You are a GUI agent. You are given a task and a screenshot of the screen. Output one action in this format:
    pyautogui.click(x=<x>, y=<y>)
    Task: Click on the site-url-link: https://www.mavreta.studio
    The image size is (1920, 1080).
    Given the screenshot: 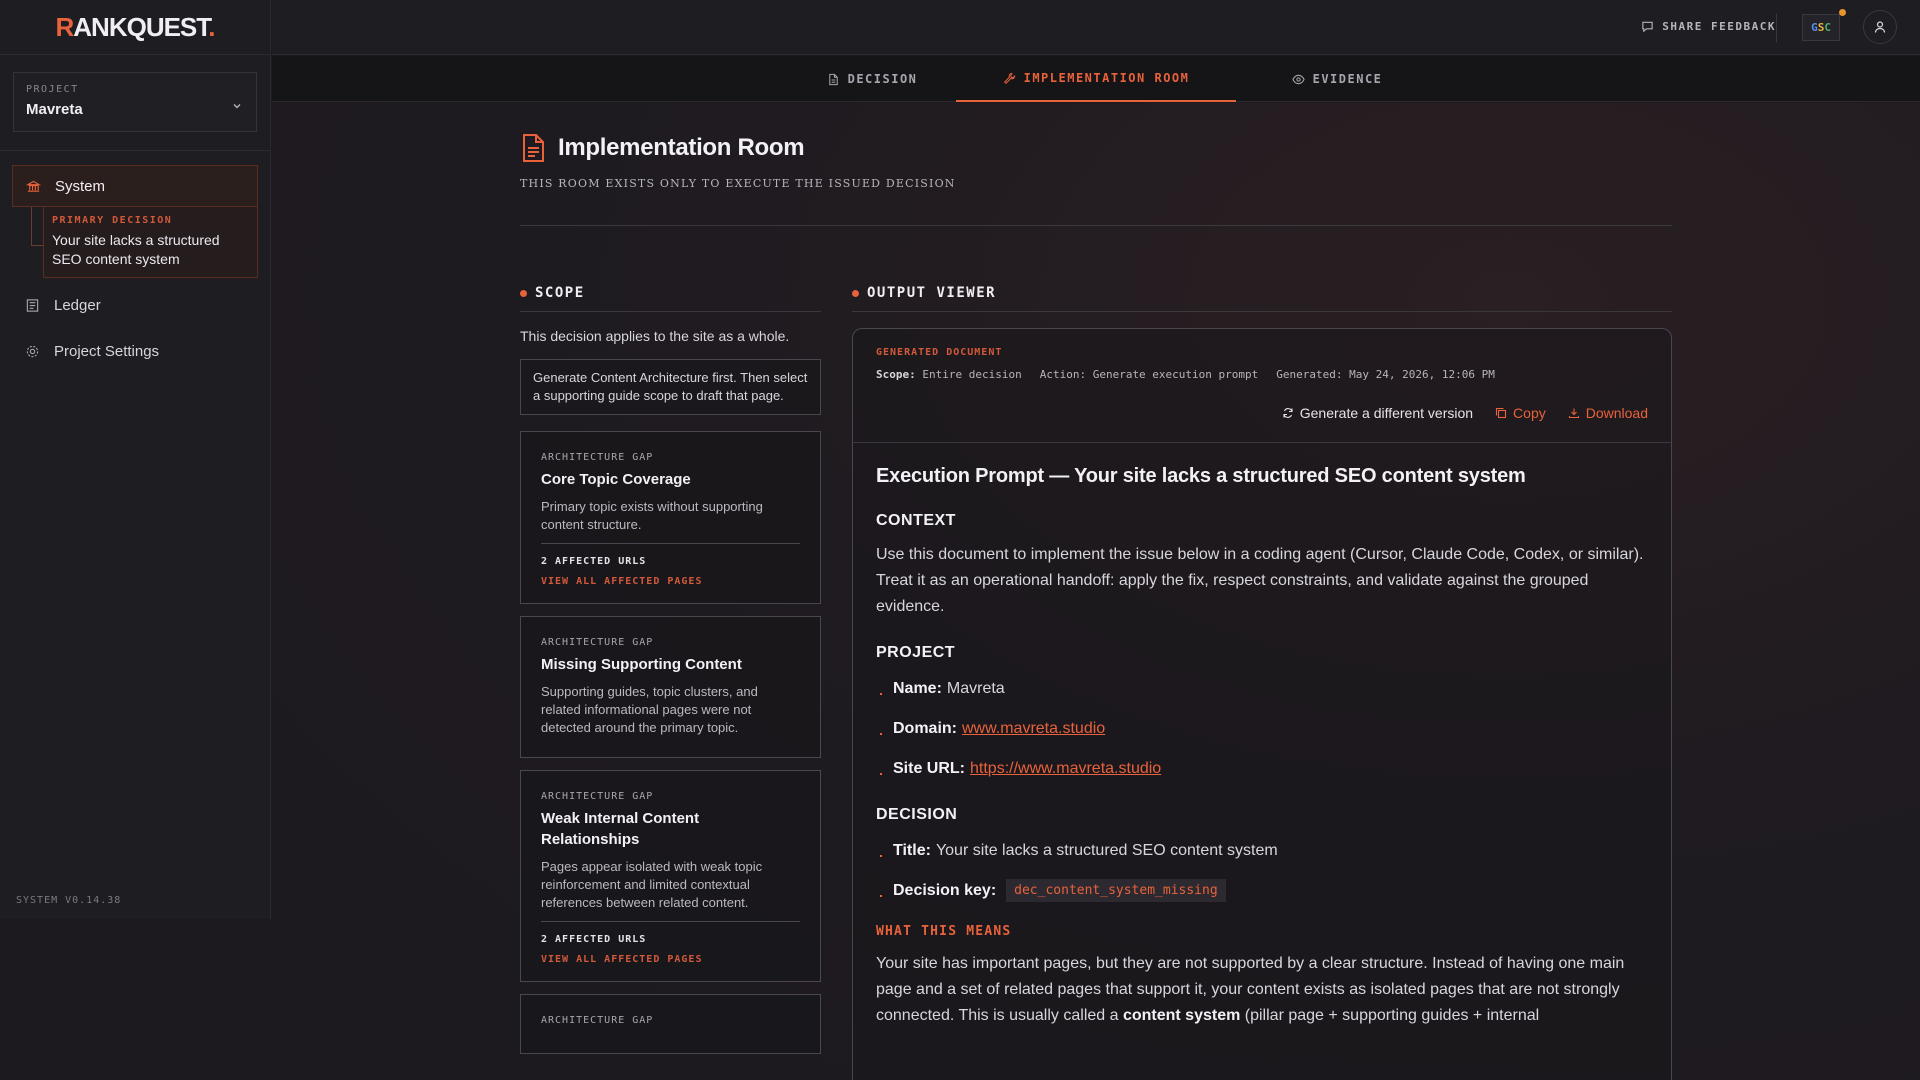 What is the action you would take?
    pyautogui.click(x=1065, y=769)
    